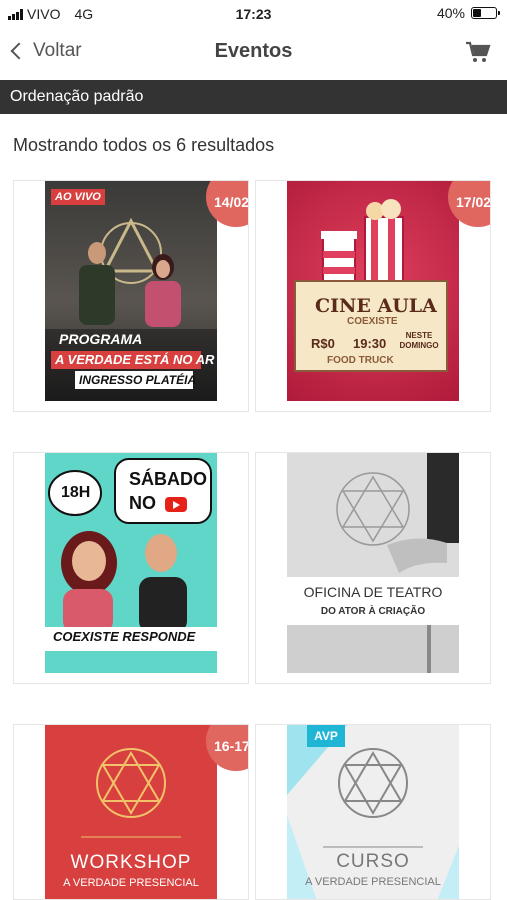 This screenshot has width=507, height=900. I want to click on sort-dropdown: Ordenação padrão, so click(253, 97).